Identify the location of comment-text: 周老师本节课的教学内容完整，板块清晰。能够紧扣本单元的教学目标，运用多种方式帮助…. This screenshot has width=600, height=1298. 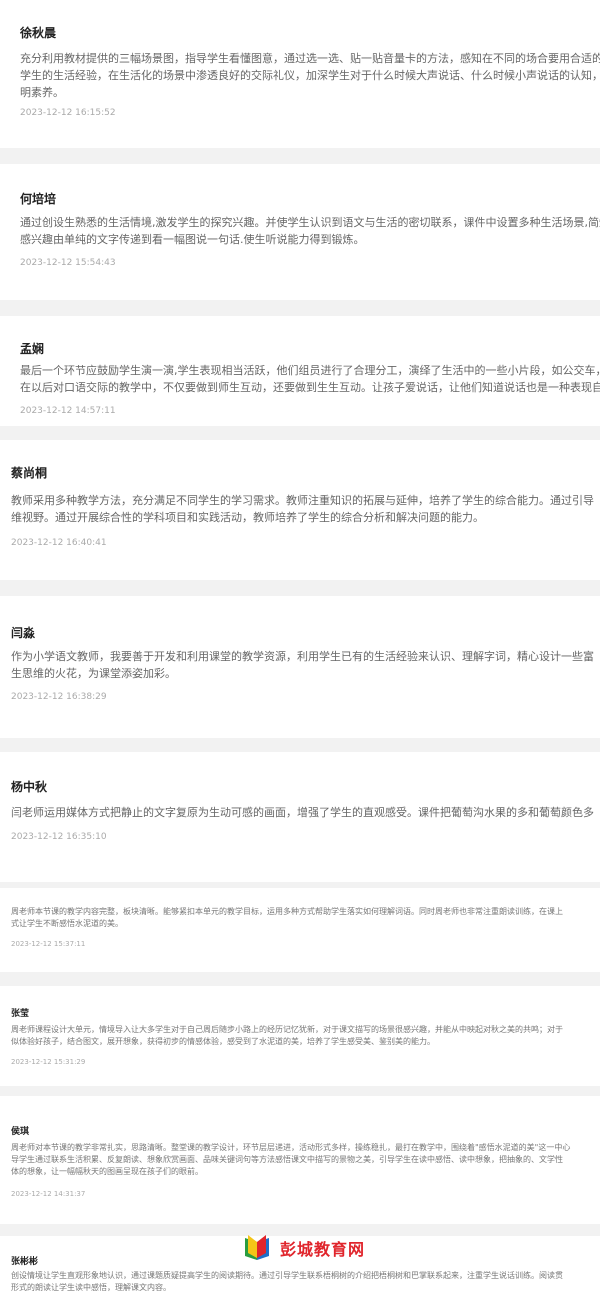
(287, 918).